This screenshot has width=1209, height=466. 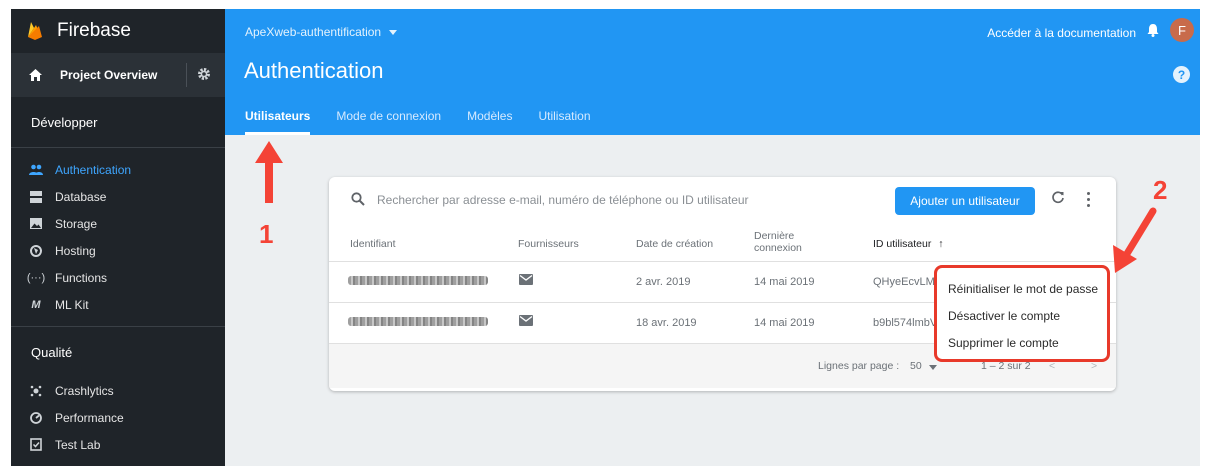 I want to click on refresh-icon, so click(x=1058, y=198).